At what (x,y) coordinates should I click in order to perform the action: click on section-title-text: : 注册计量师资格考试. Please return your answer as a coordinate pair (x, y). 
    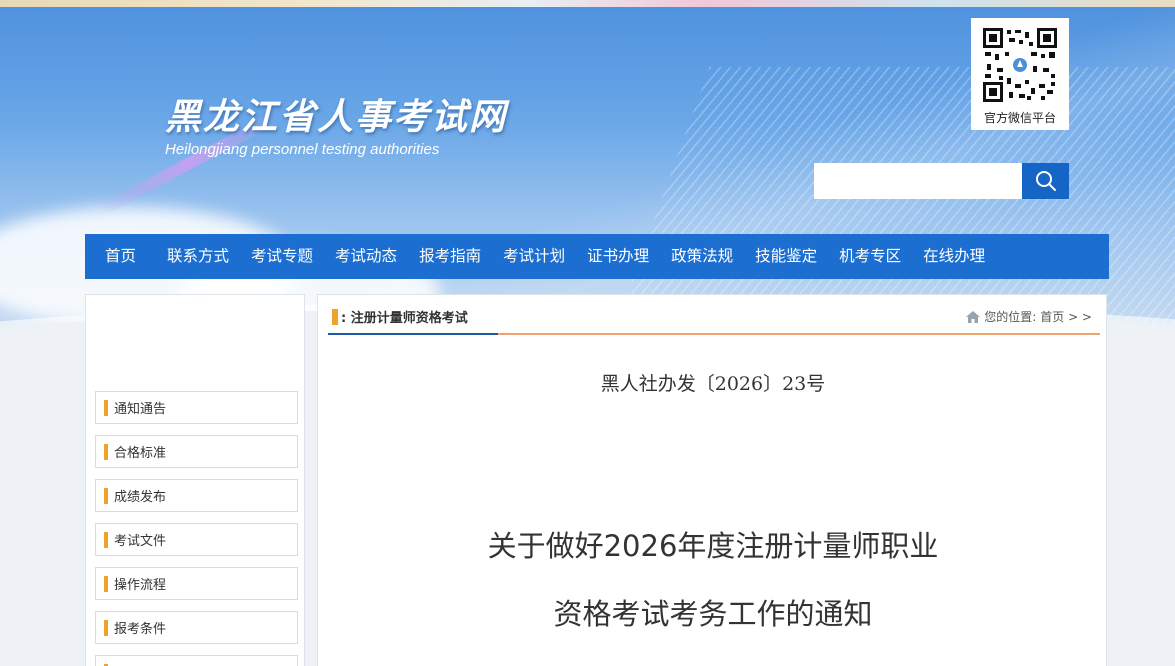
    Looking at the image, I should click on (404, 318).